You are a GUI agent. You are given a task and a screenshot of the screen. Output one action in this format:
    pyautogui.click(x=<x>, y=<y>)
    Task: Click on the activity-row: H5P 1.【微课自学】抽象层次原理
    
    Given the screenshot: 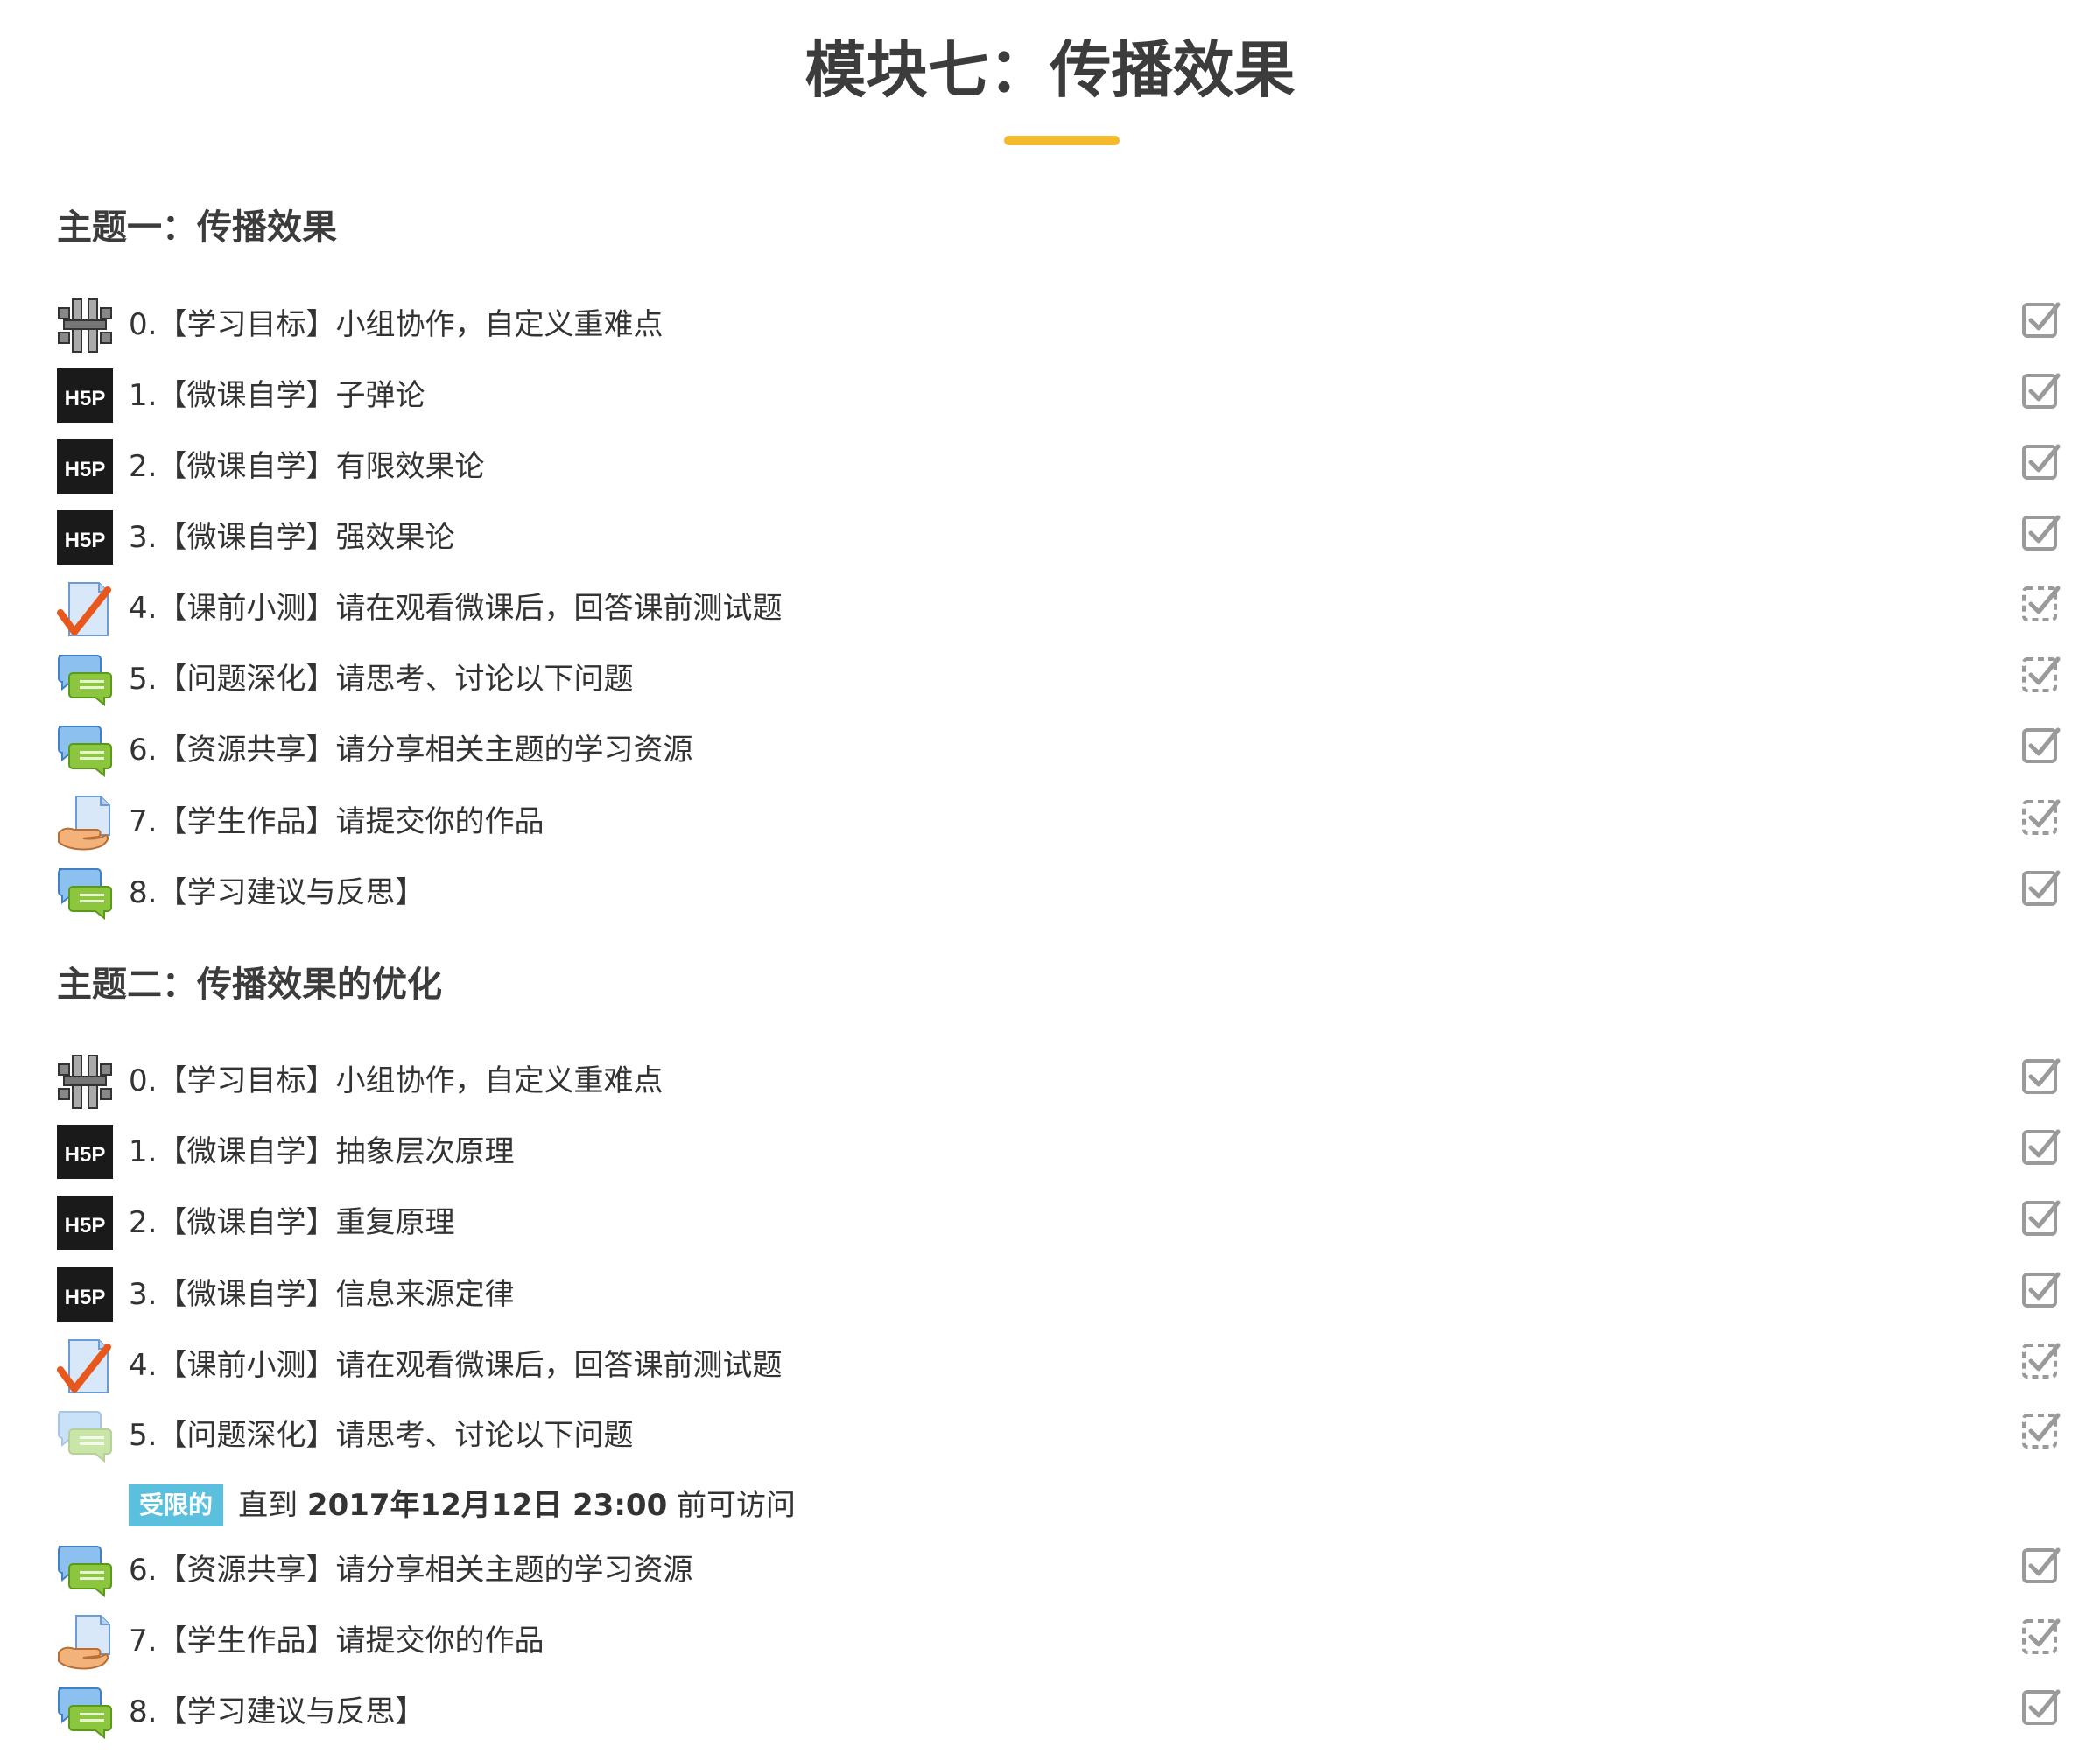 What is the action you would take?
    pyautogui.click(x=1059, y=1150)
    